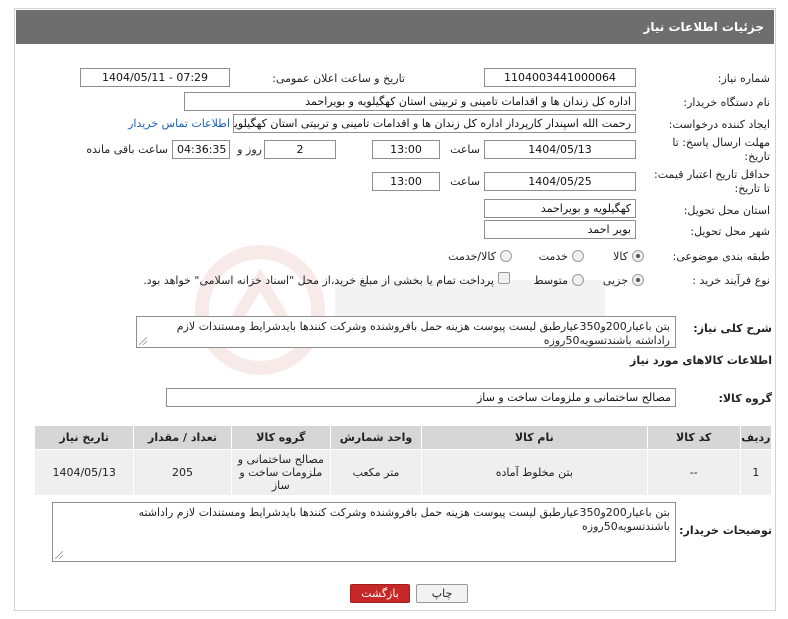 Image resolution: width=788 pixels, height=619 pixels. What do you see at coordinates (578, 280) in the screenshot?
I see `process-radio-medium` at bounding box center [578, 280].